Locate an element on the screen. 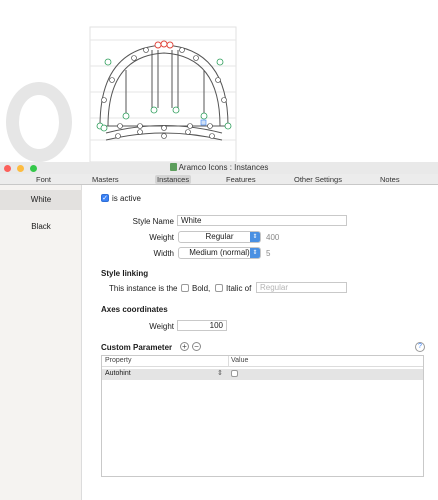 This screenshot has height=500, width=438. table-header: Property Value is located at coordinates (262, 361).